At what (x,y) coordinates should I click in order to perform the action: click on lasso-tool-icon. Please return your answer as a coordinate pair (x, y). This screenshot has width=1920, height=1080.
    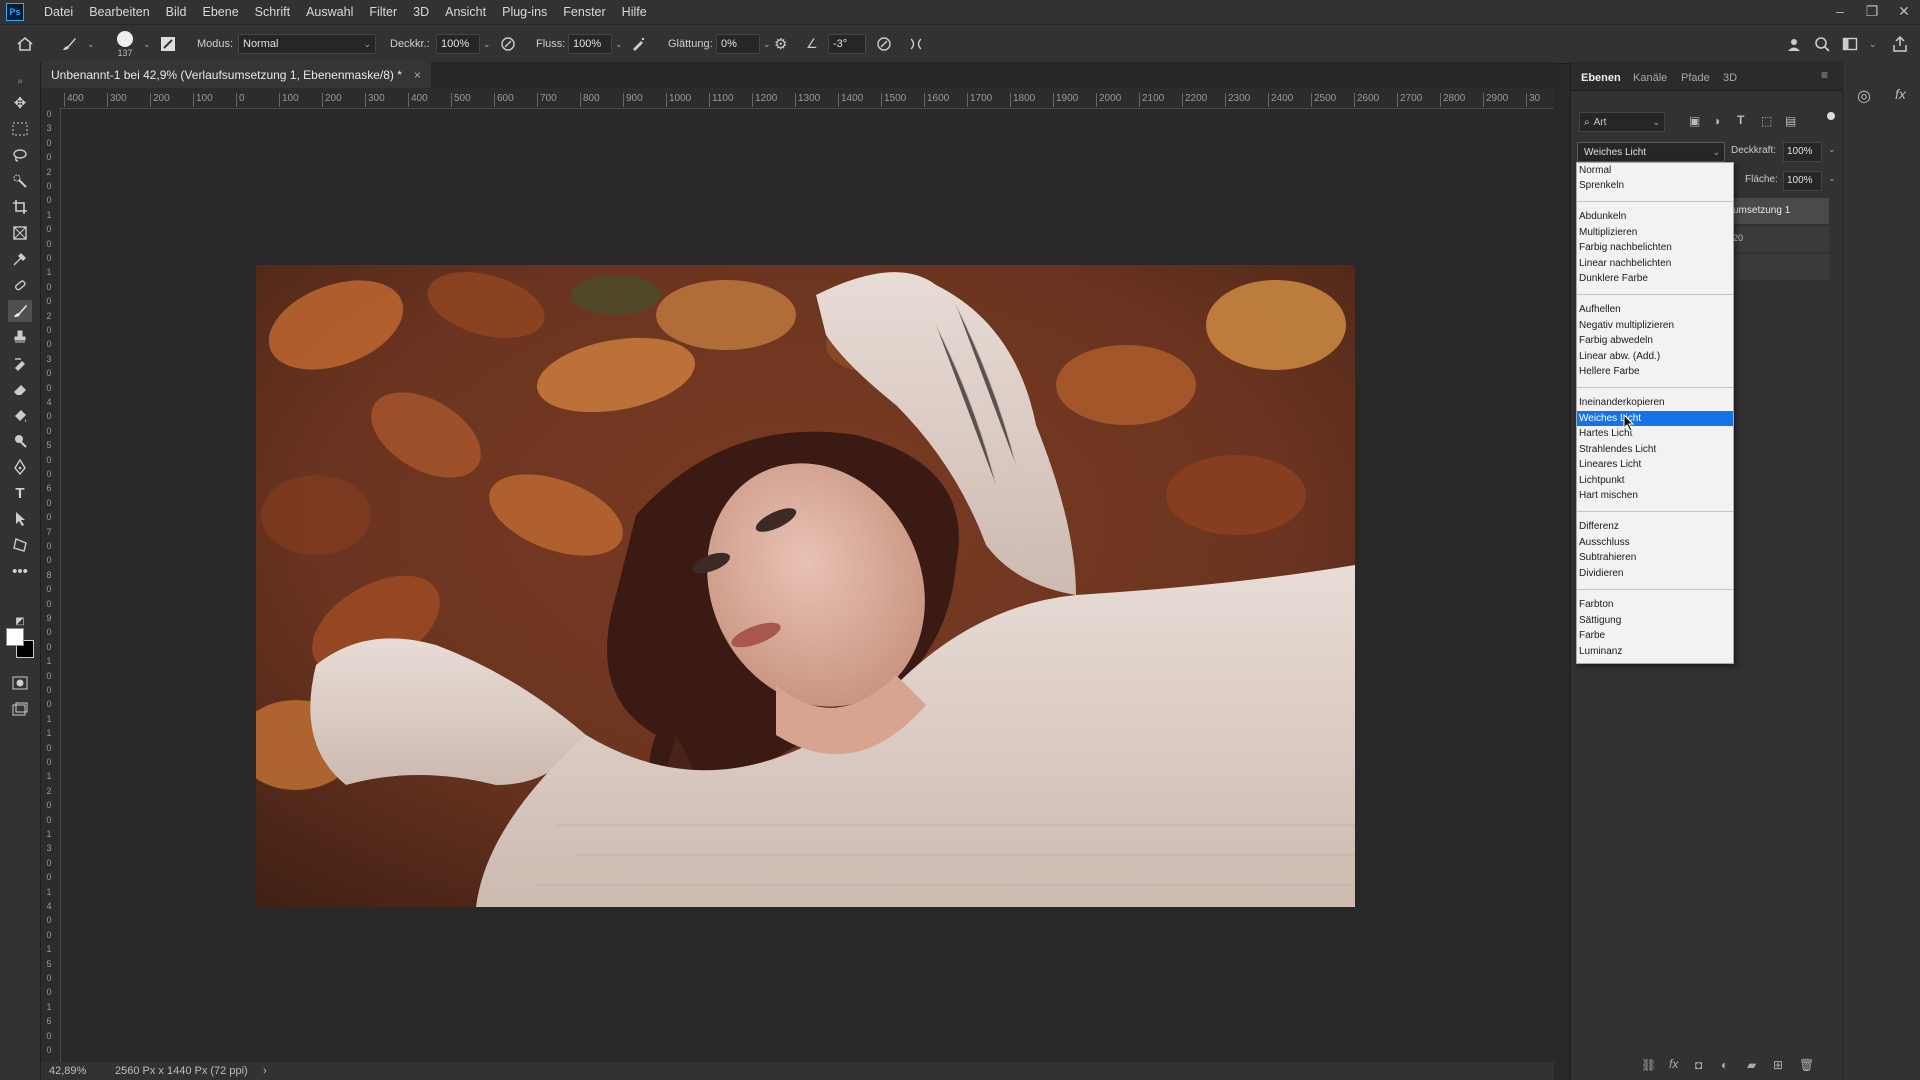
    Looking at the image, I should click on (20, 155).